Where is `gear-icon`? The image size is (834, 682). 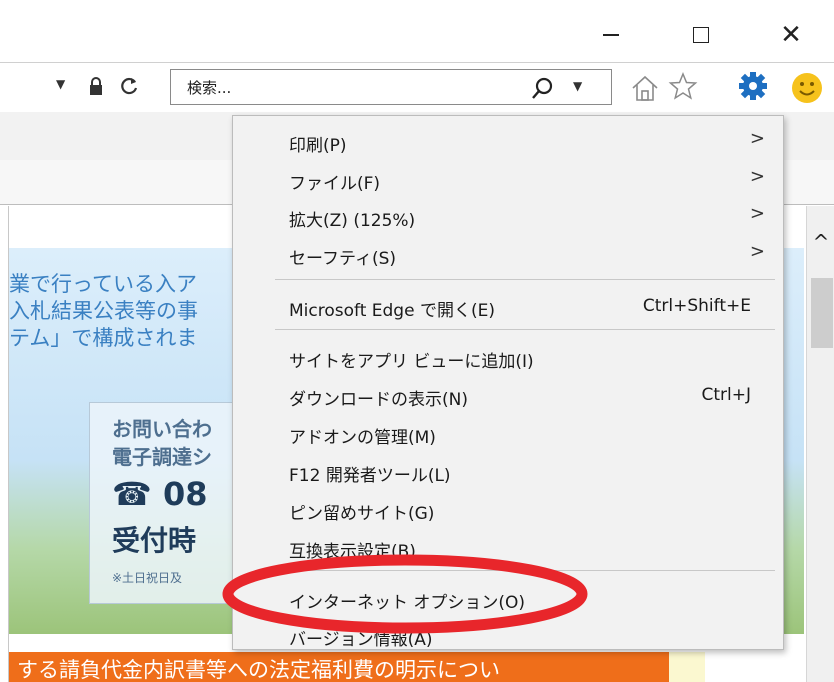 gear-icon is located at coordinates (753, 86).